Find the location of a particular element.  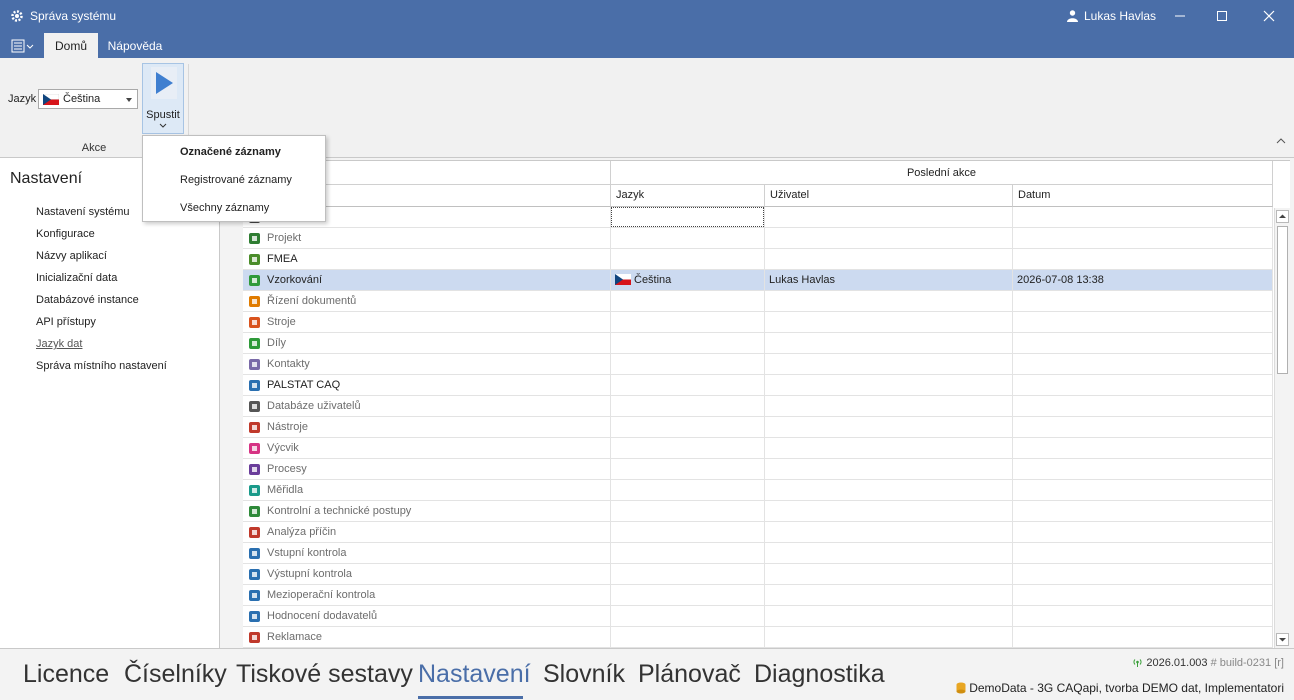

cell-application: Díly is located at coordinates (427, 343).